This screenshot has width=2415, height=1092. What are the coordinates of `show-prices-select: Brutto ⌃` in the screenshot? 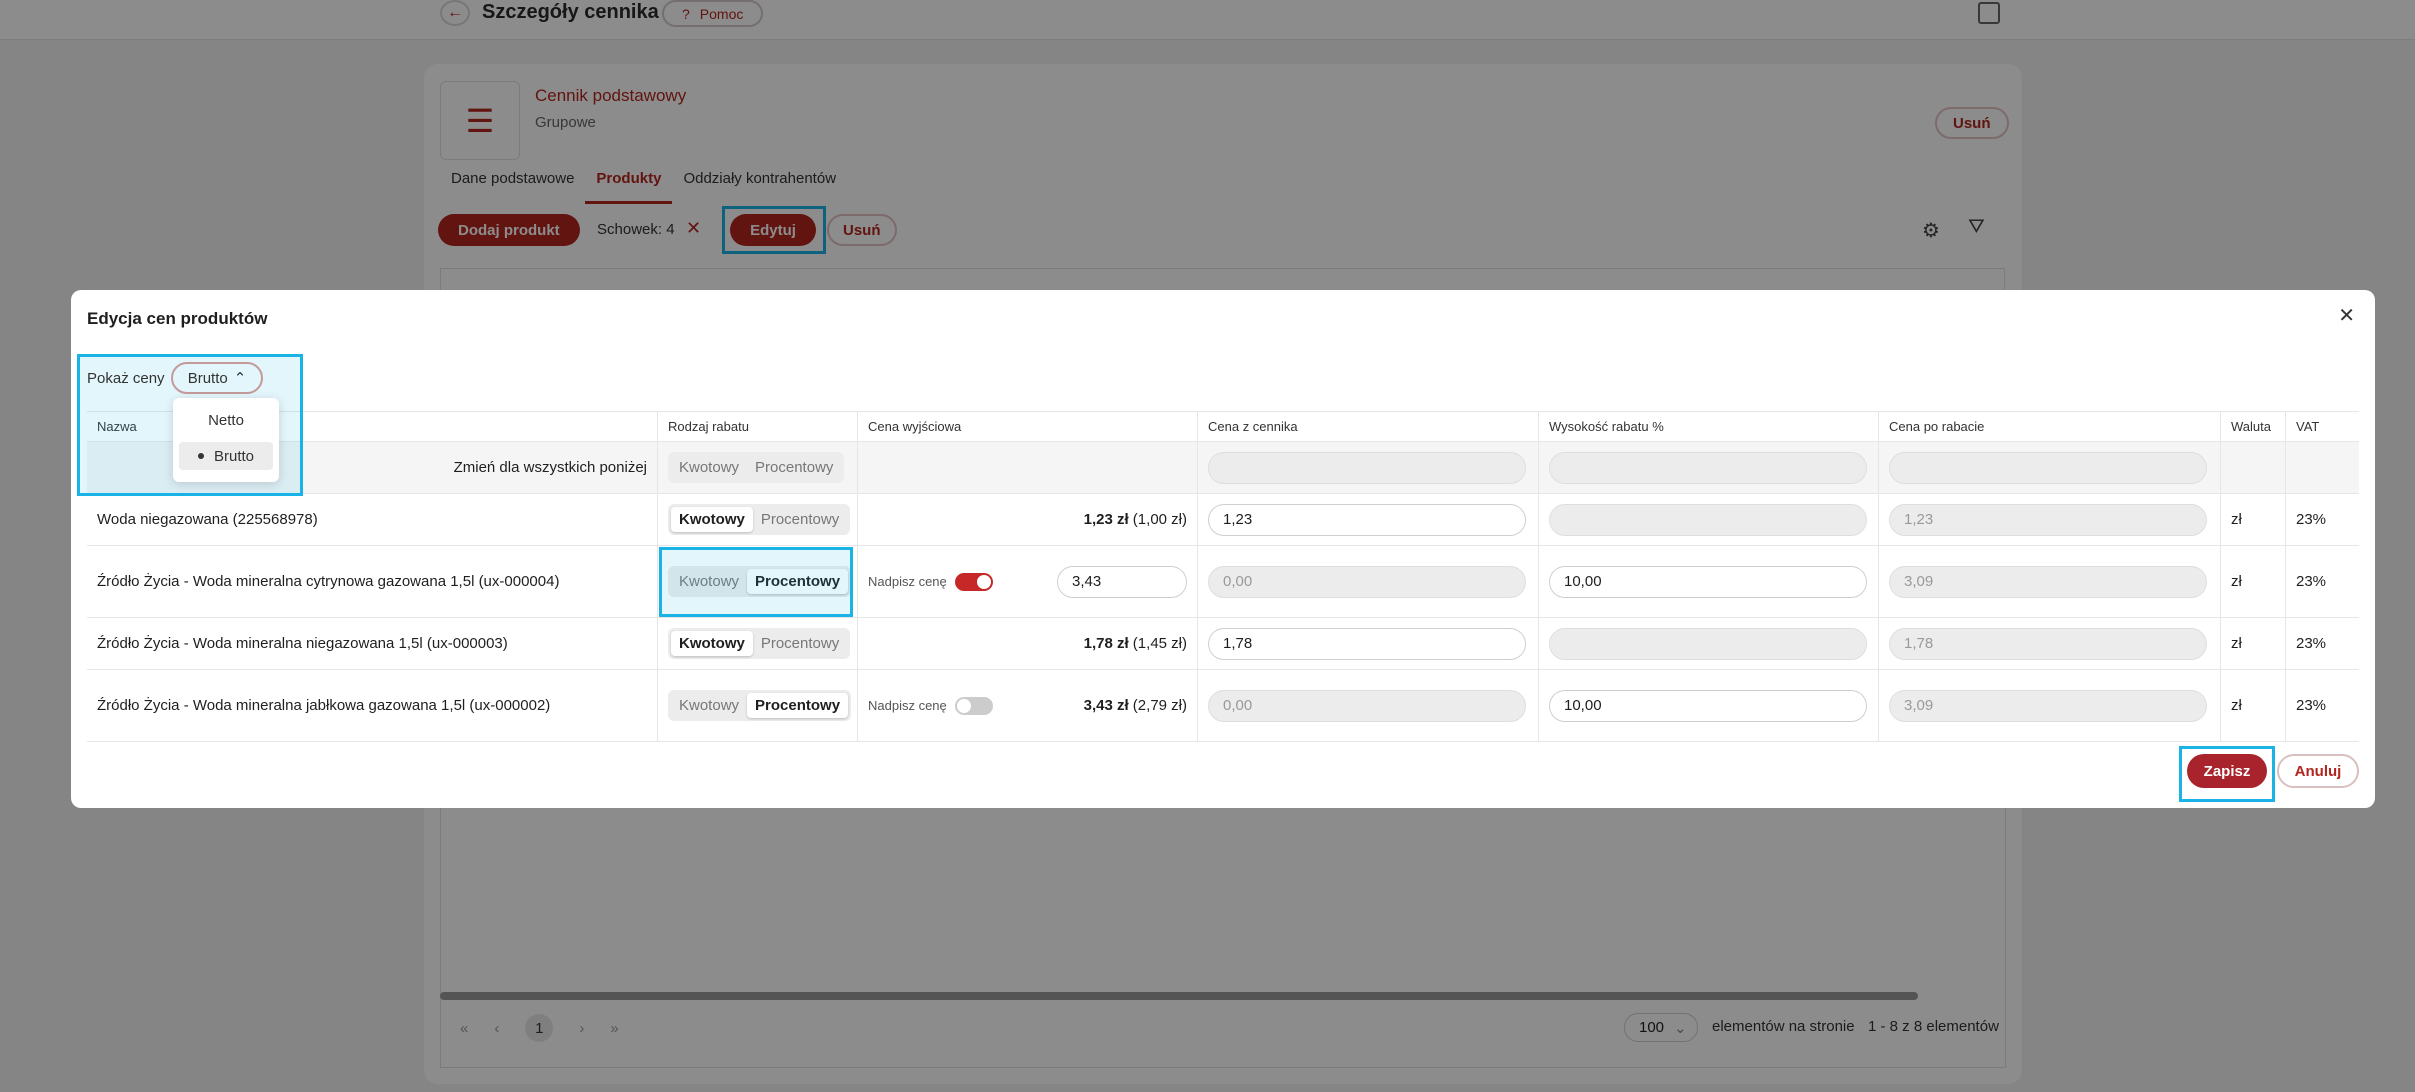 It's located at (217, 378).